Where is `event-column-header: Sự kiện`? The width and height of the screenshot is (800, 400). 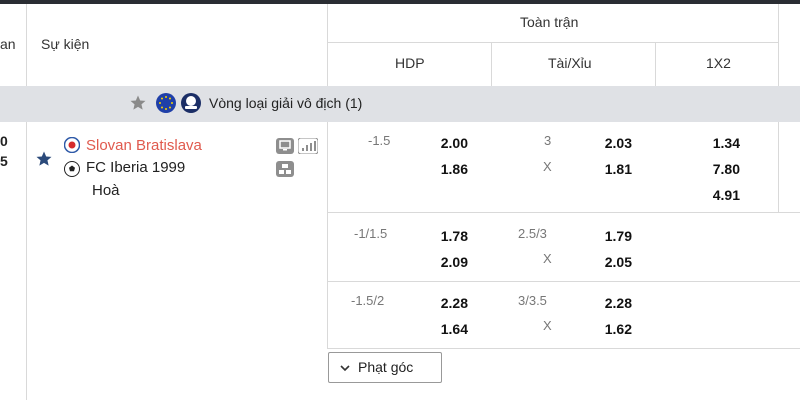 event-column-header: Sự kiện is located at coordinates (65, 44).